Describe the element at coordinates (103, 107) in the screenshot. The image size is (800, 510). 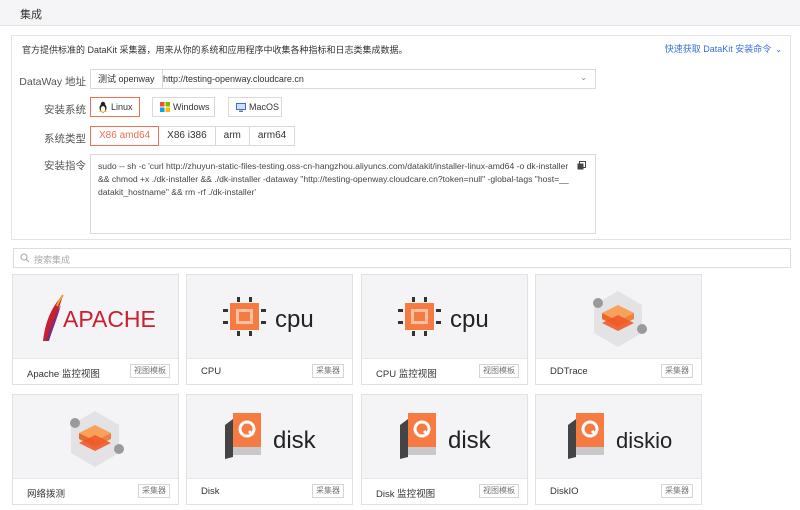
I see `linux-icon` at that location.